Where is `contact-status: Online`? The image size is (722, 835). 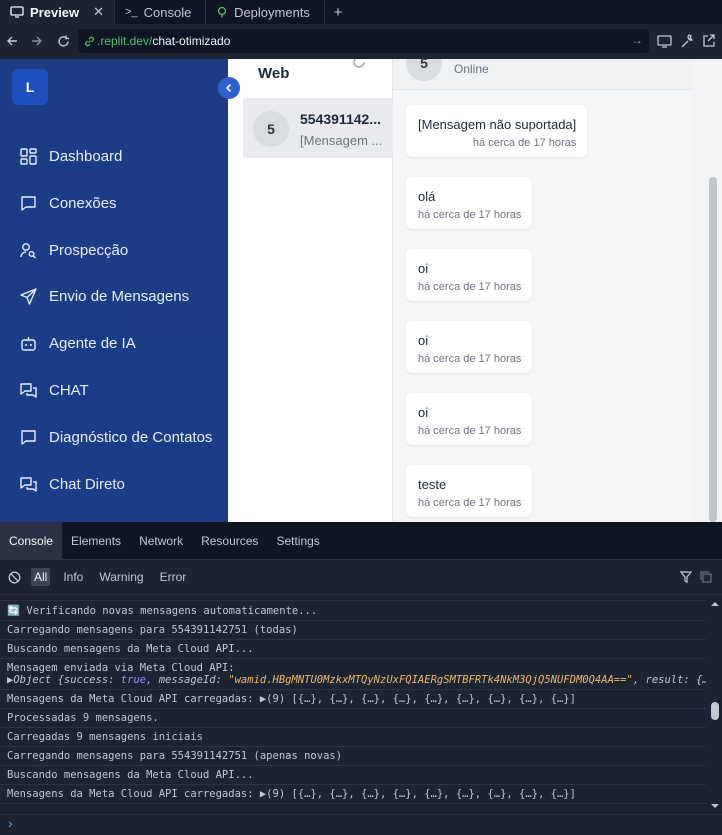 contact-status: Online is located at coordinates (471, 69).